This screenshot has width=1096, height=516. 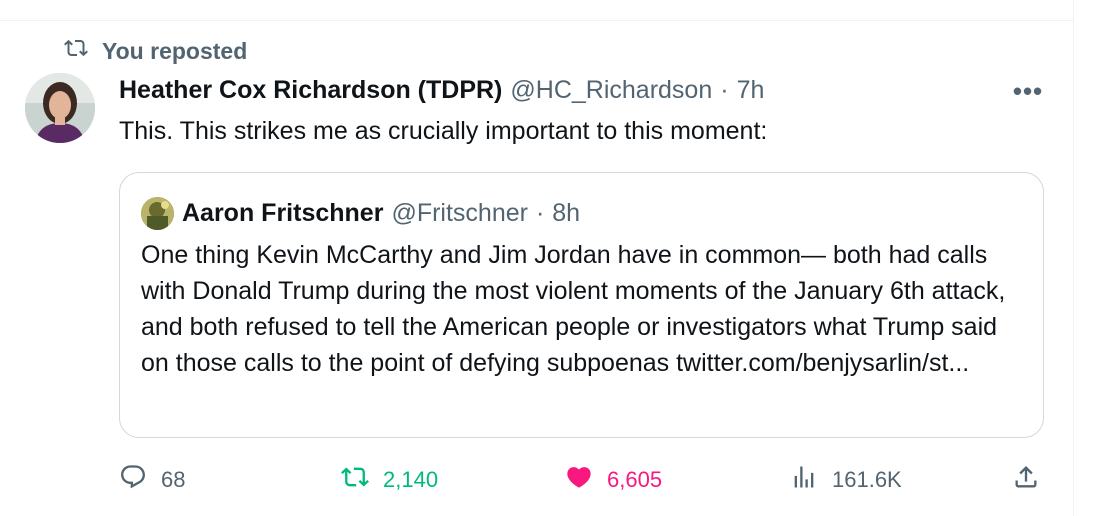 I want to click on repost-count: 2,140, so click(x=411, y=479).